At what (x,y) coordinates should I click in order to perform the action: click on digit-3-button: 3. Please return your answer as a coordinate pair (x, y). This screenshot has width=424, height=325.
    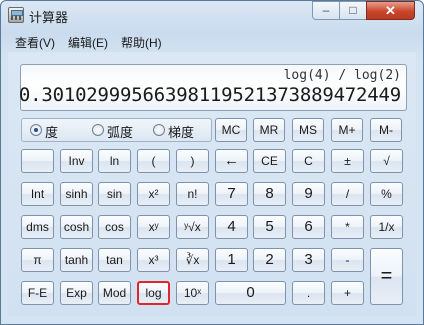
    Looking at the image, I should click on (308, 260).